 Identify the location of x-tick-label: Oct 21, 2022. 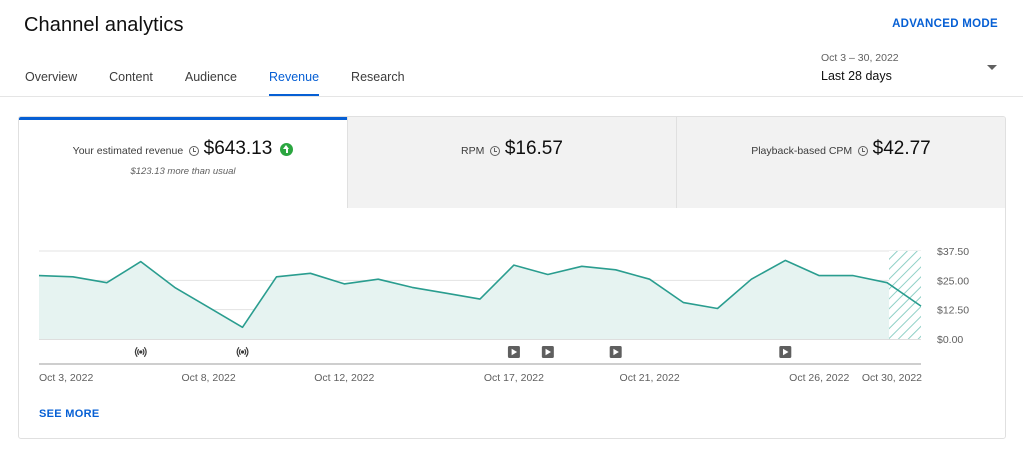
(650, 378).